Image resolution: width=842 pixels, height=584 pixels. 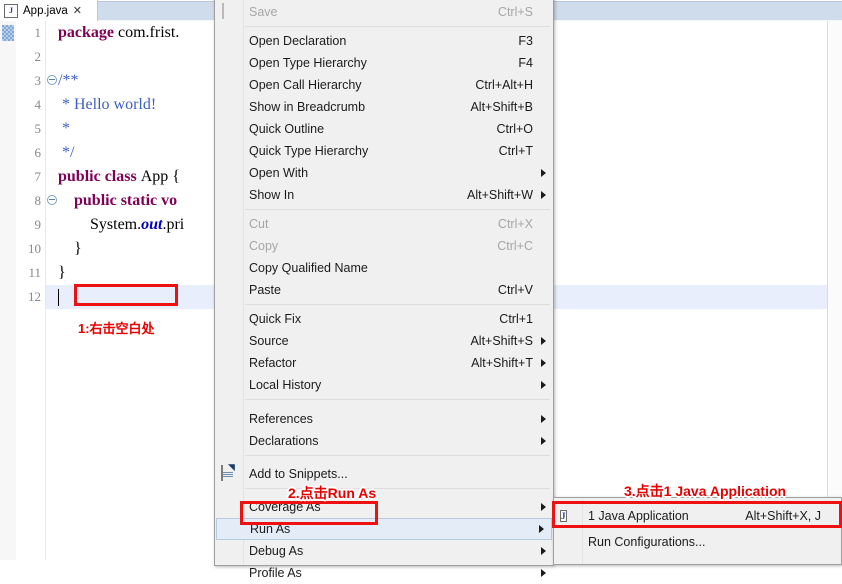 What do you see at coordinates (515, 151) in the screenshot?
I see `menu-item-accel: Ctrl+T` at bounding box center [515, 151].